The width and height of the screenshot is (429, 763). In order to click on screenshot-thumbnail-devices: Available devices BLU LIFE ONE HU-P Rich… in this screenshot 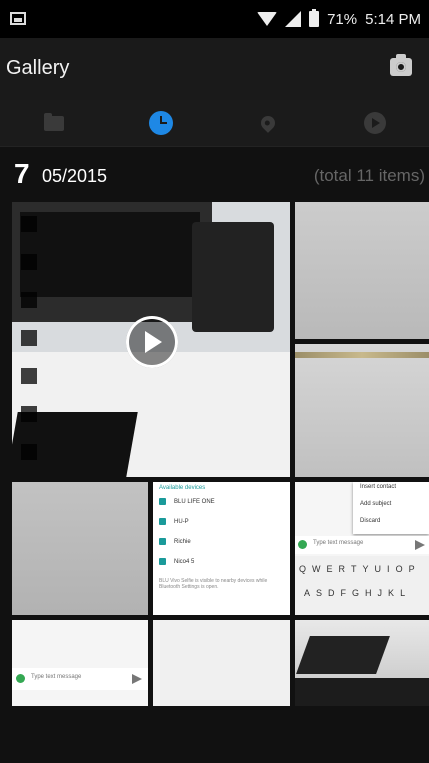, I will do `click(221, 548)`.